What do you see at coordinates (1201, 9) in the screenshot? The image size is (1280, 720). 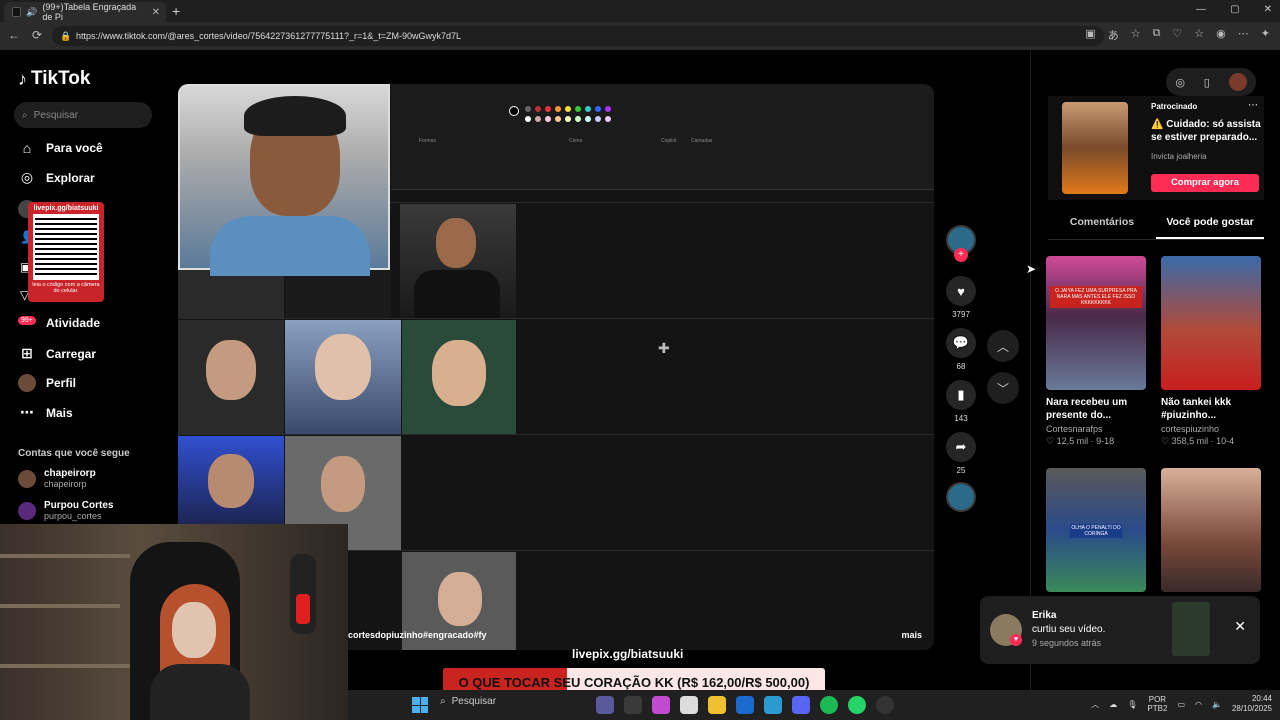 I see `minimize-button: —` at bounding box center [1201, 9].